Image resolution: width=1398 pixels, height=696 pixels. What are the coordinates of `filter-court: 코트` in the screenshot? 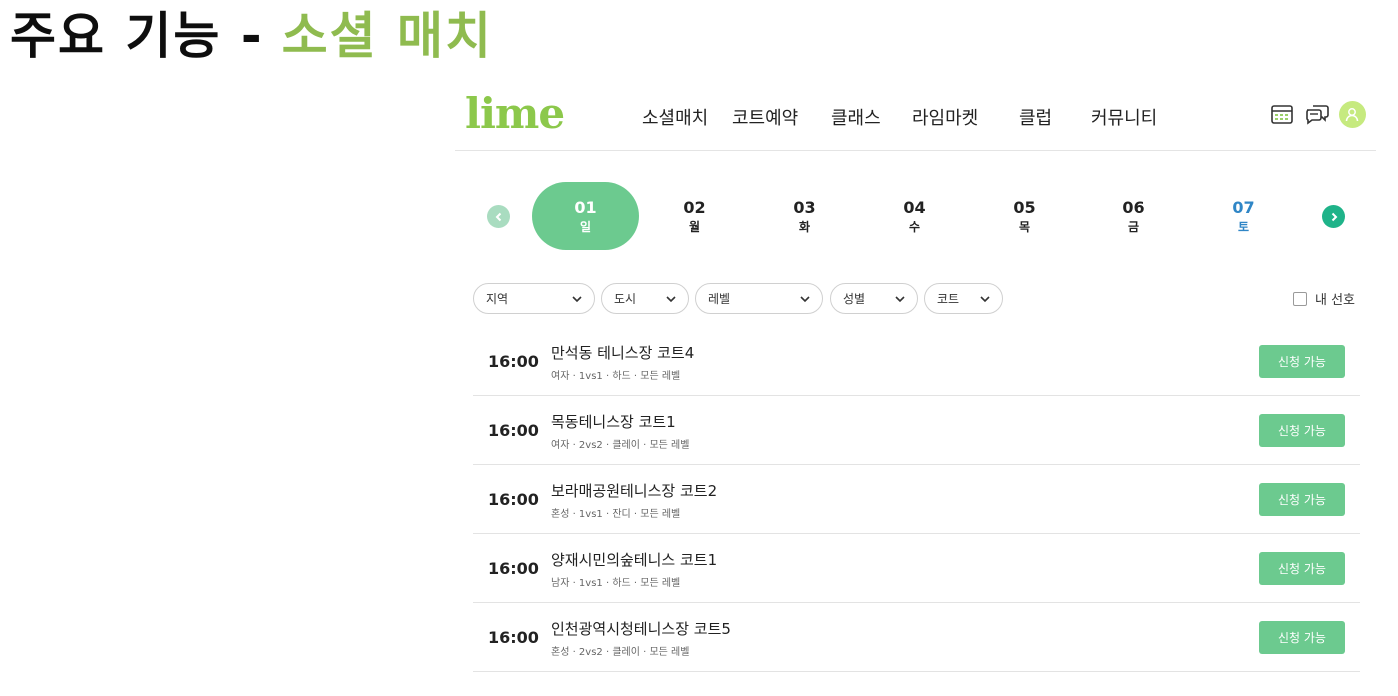 It's located at (963, 298).